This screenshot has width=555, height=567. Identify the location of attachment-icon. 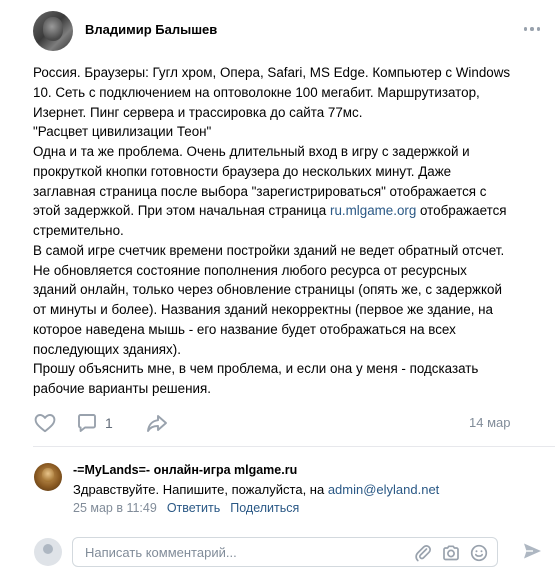
(423, 553).